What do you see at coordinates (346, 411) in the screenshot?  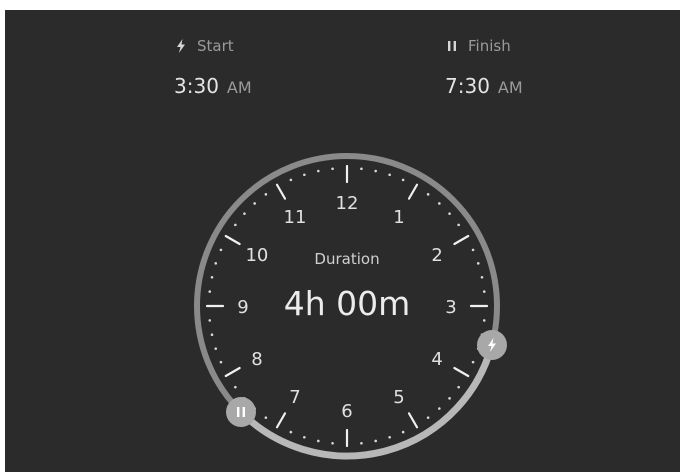 I see `hour-label: 6` at bounding box center [346, 411].